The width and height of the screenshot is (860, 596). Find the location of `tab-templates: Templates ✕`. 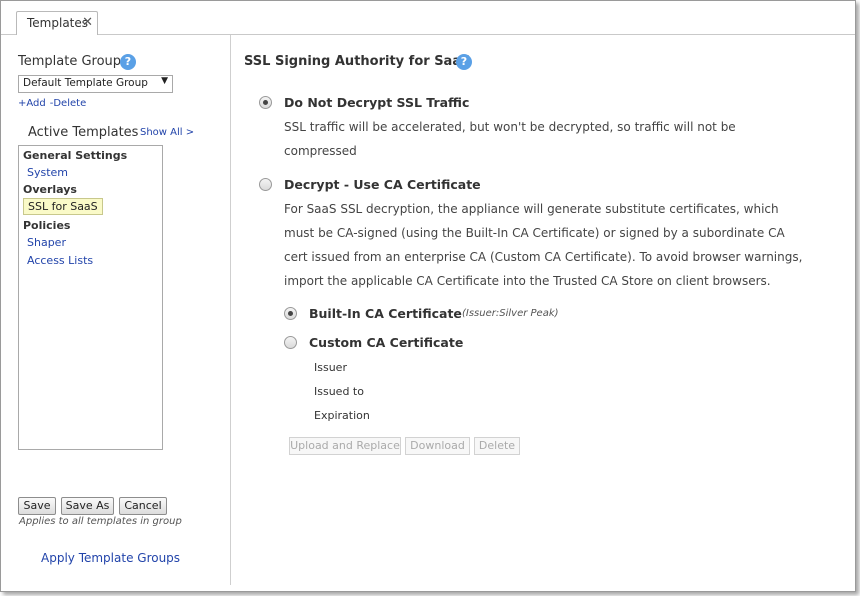

tab-templates: Templates ✕ is located at coordinates (57, 23).